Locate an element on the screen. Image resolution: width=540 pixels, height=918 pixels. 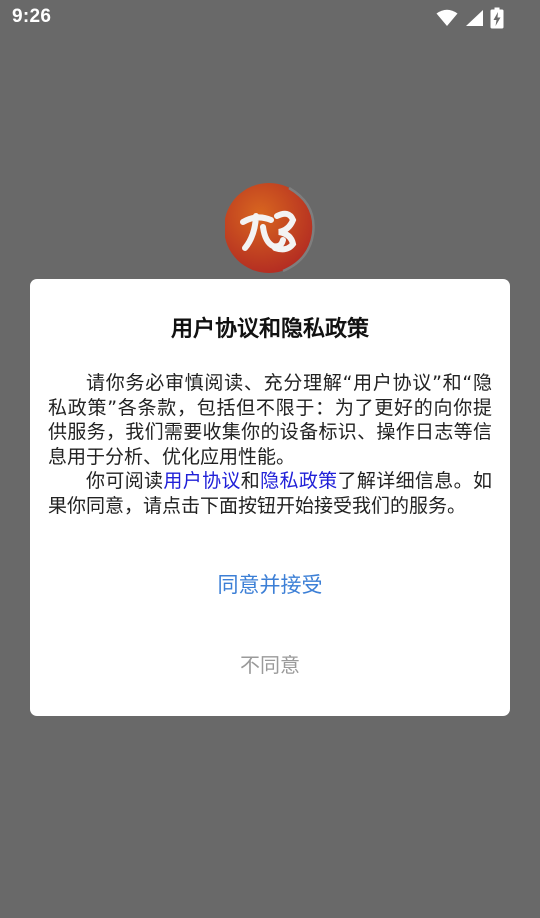
cellular-signal-icon is located at coordinates (474, 18).